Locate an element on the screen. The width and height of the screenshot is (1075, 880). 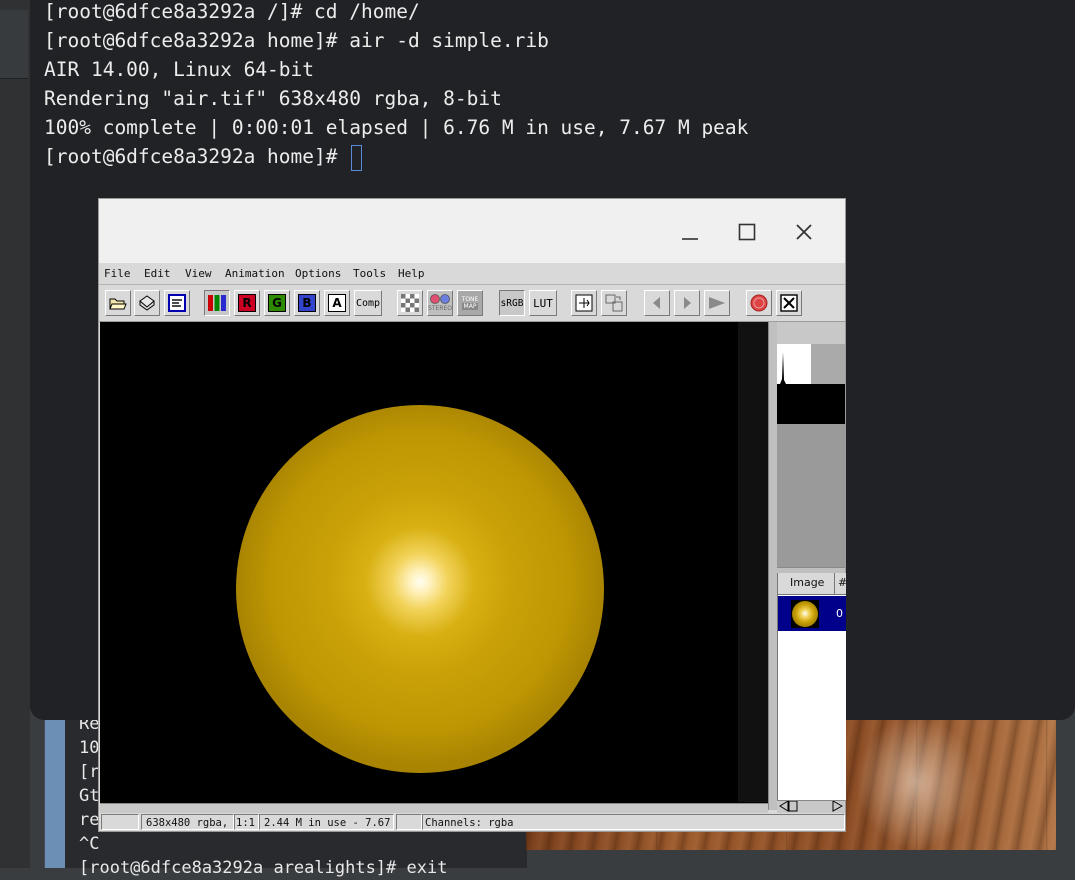
column-number: # is located at coordinates (840, 583).